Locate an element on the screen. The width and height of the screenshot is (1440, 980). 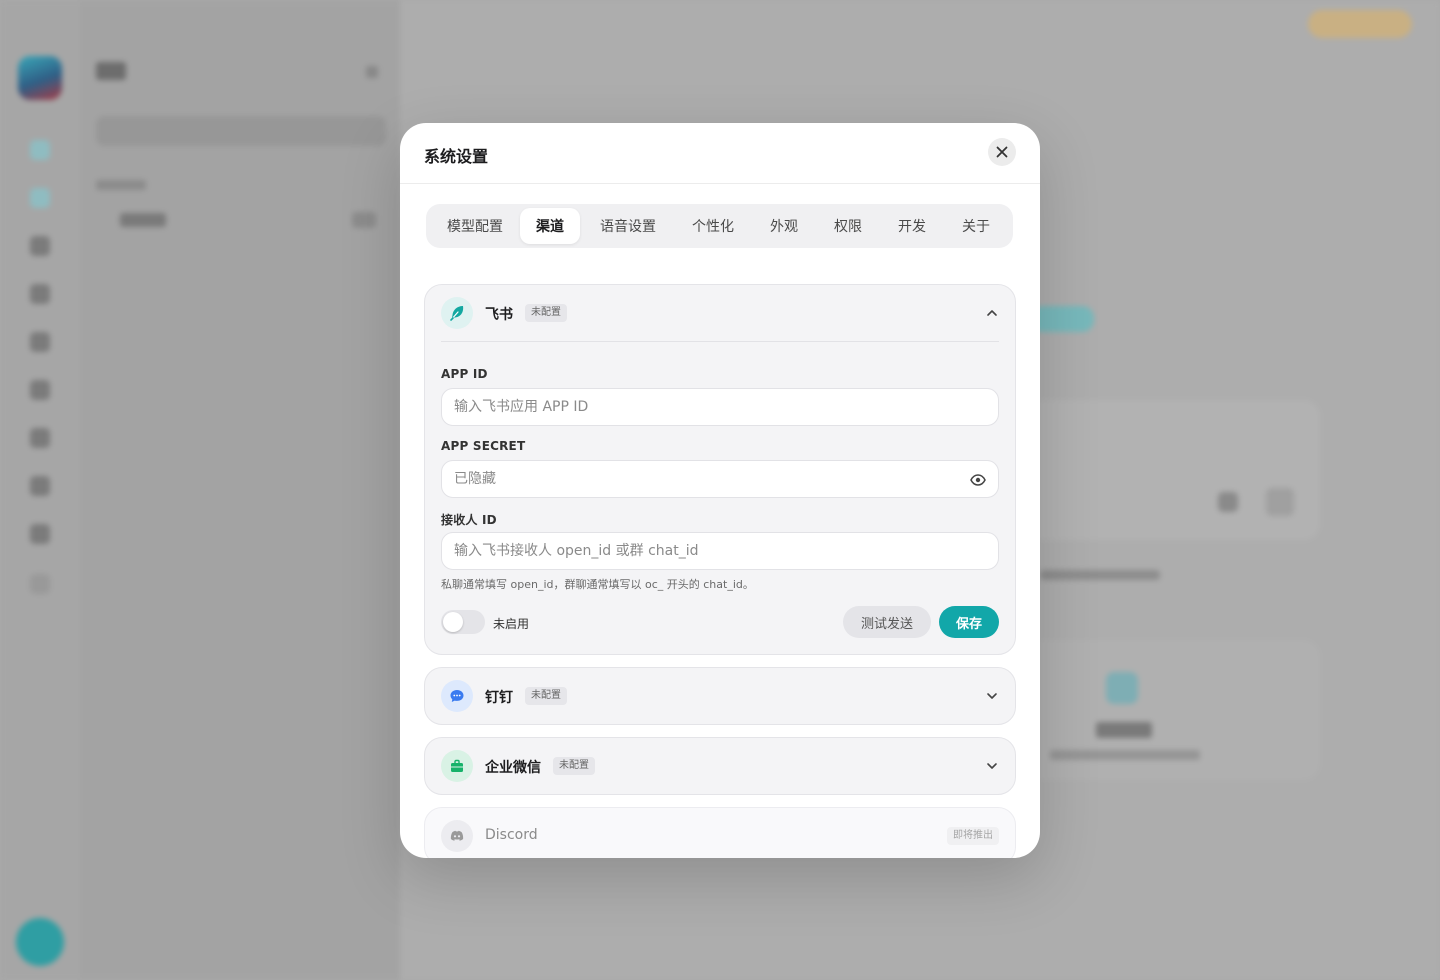
chevron-up-icon is located at coordinates (992, 313).